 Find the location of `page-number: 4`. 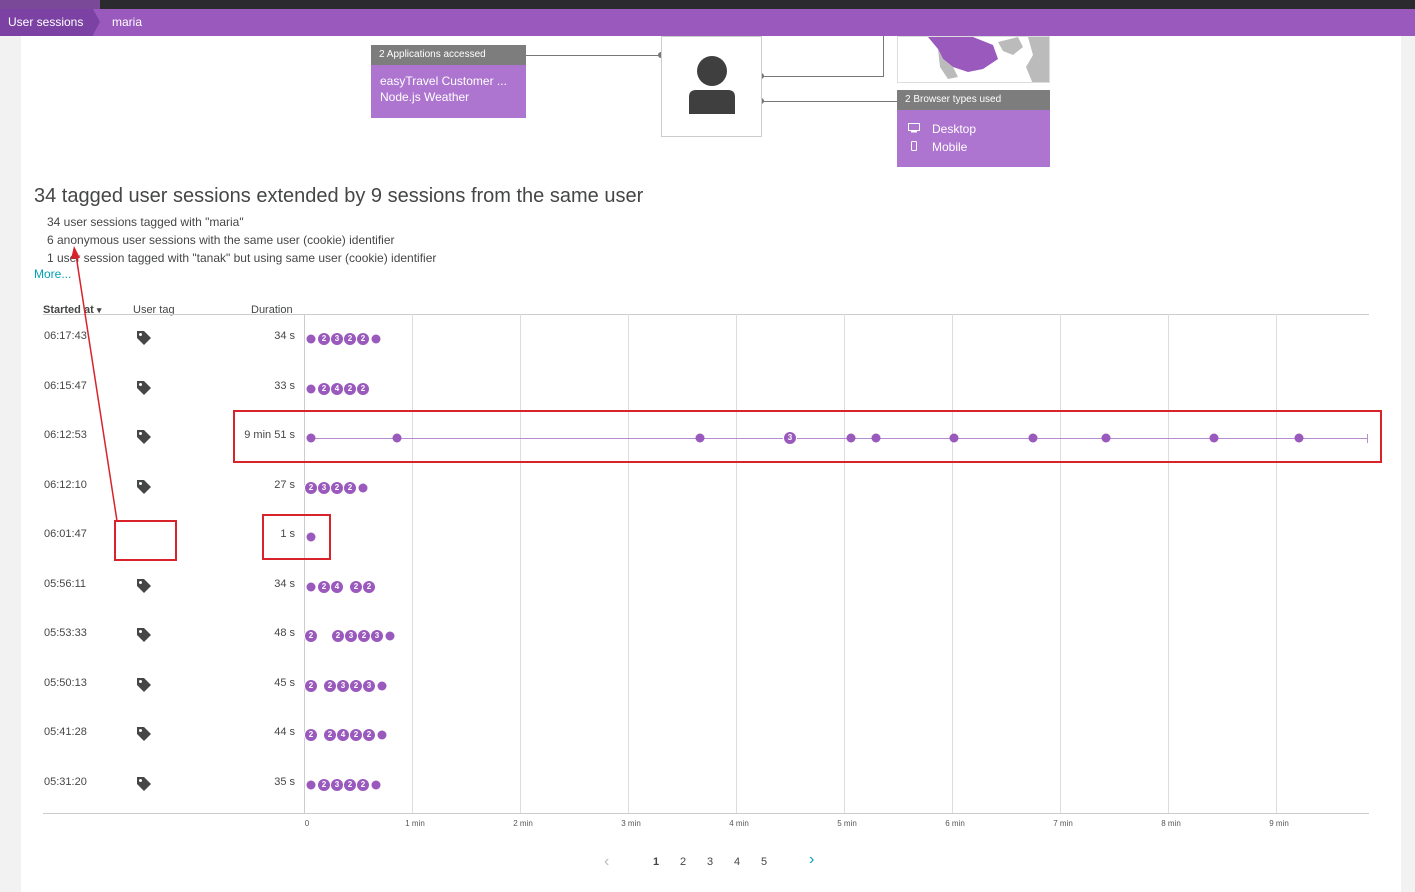

page-number: 4 is located at coordinates (737, 862).